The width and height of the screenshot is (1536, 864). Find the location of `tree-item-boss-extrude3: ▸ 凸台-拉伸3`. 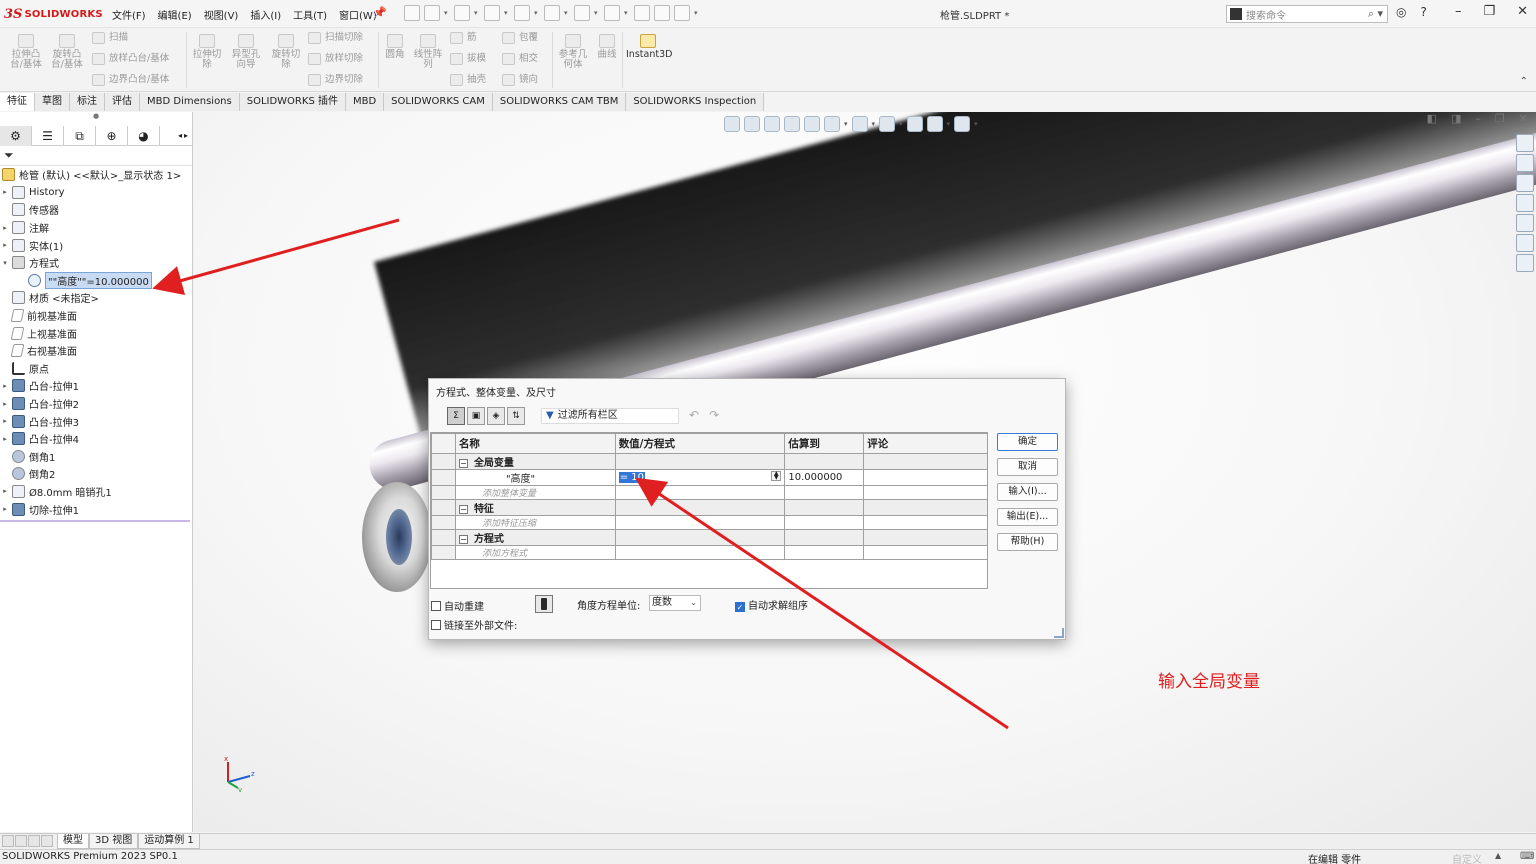

tree-item-boss-extrude3: ▸ 凸台-拉伸3 is located at coordinates (96, 421).